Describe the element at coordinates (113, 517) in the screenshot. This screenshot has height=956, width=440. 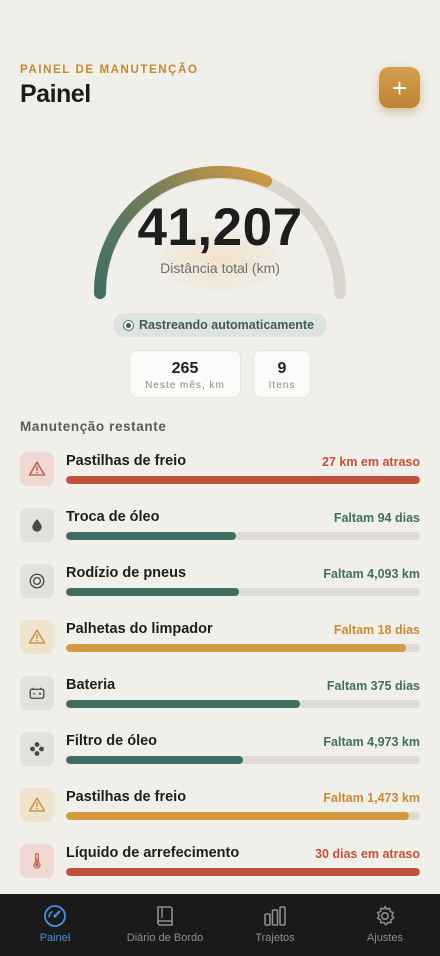
I see `item-name: Troca de óleo` at that location.